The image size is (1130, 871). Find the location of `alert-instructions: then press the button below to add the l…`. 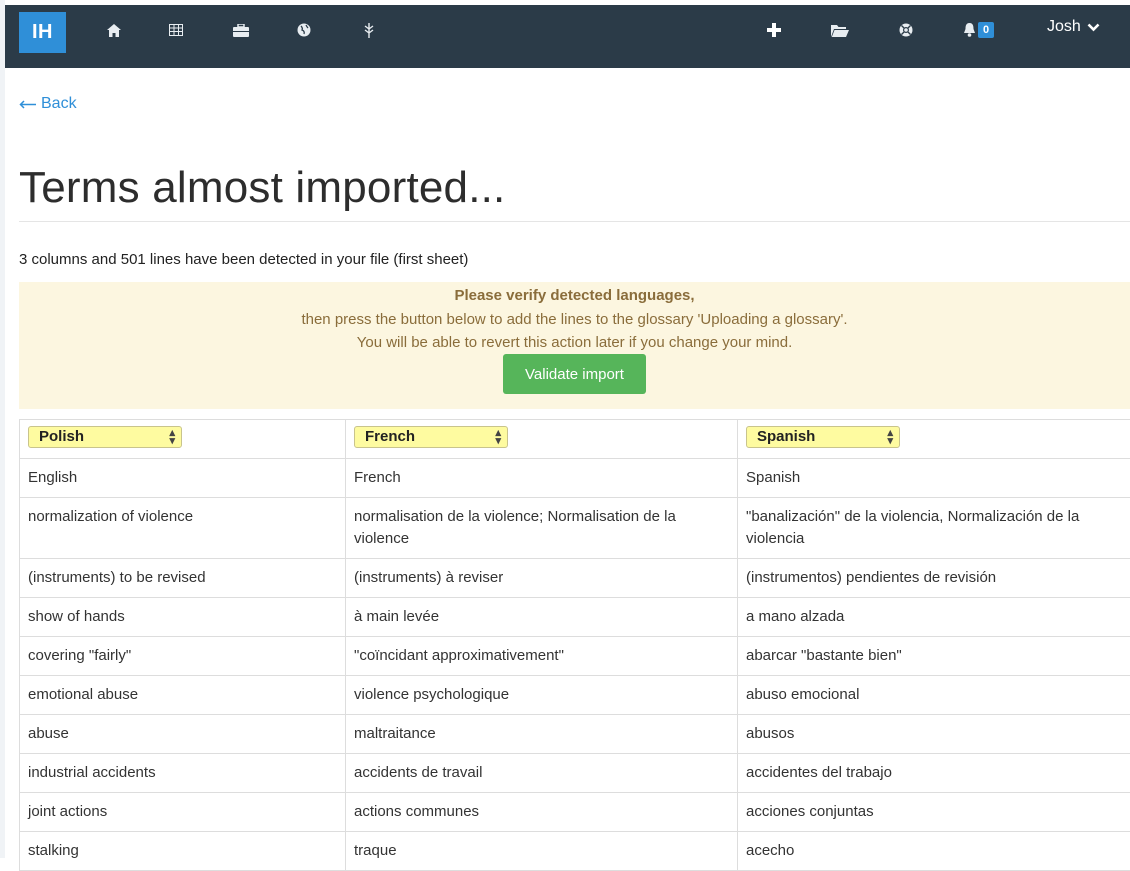

alert-instructions: then press the button below to add the l… is located at coordinates (574, 319).